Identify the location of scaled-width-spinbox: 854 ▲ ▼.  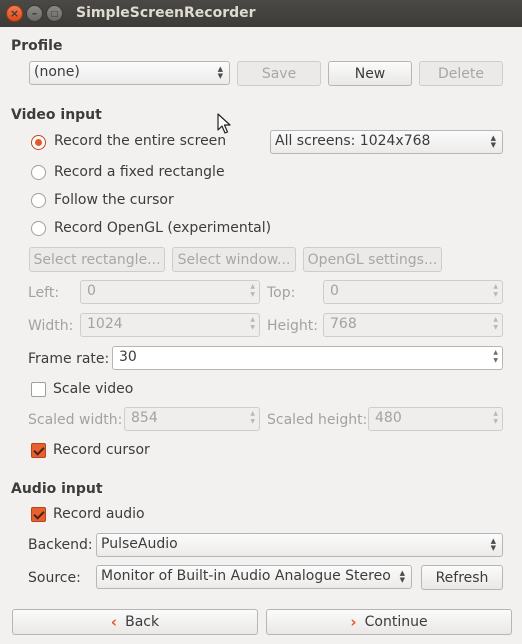
(192, 419).